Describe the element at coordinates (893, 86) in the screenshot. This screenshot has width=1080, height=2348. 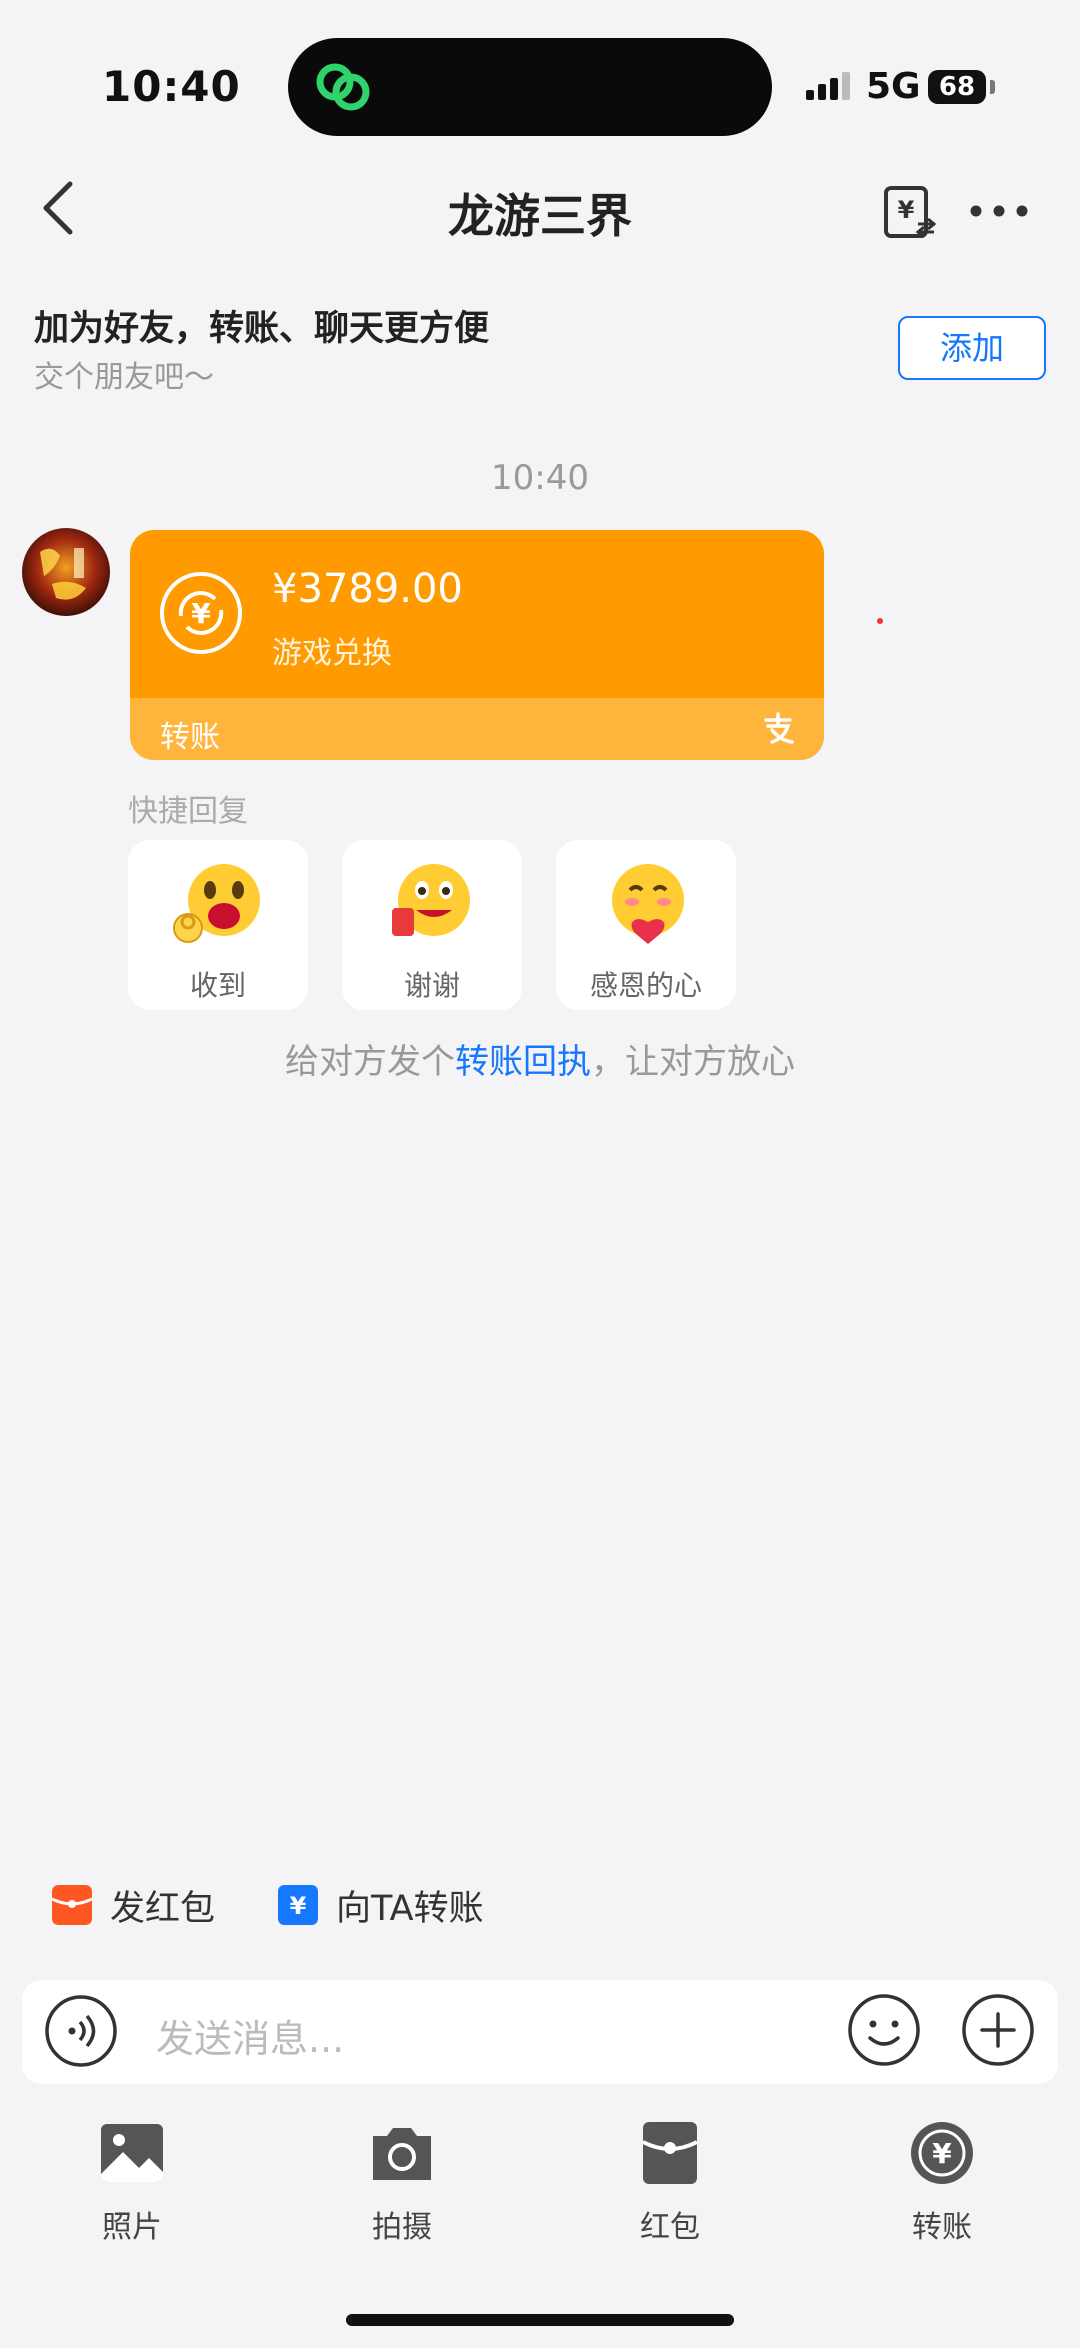
I see `network-type: 5G` at that location.